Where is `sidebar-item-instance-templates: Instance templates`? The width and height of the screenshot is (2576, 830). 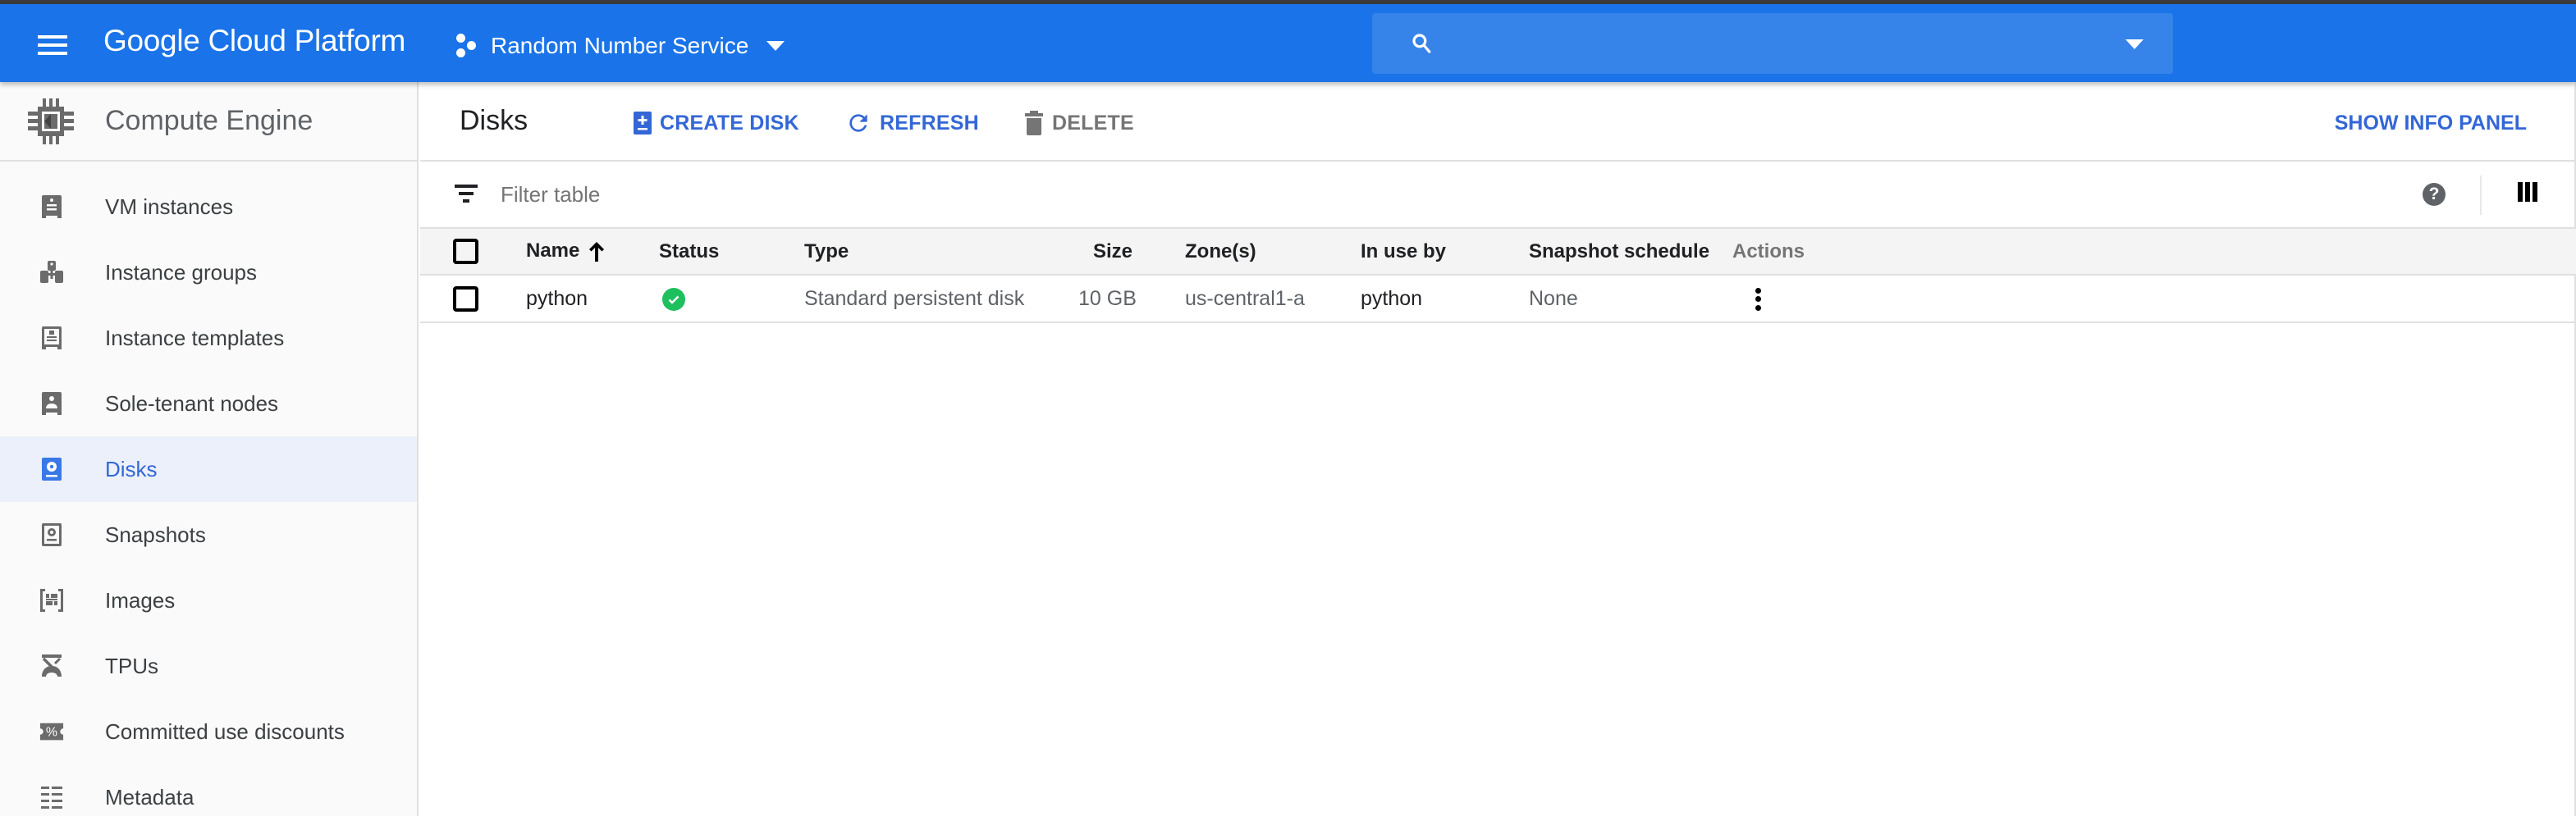
sidebar-item-instance-templates: Instance templates is located at coordinates (208, 338).